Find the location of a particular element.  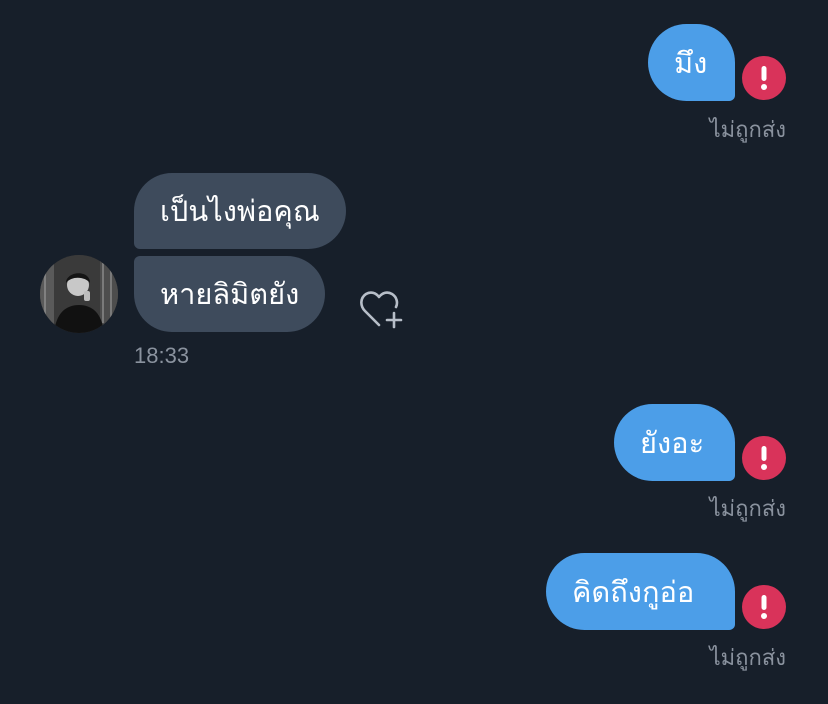

incoming-message-bubble: หายลิมิตยัง is located at coordinates (230, 294).